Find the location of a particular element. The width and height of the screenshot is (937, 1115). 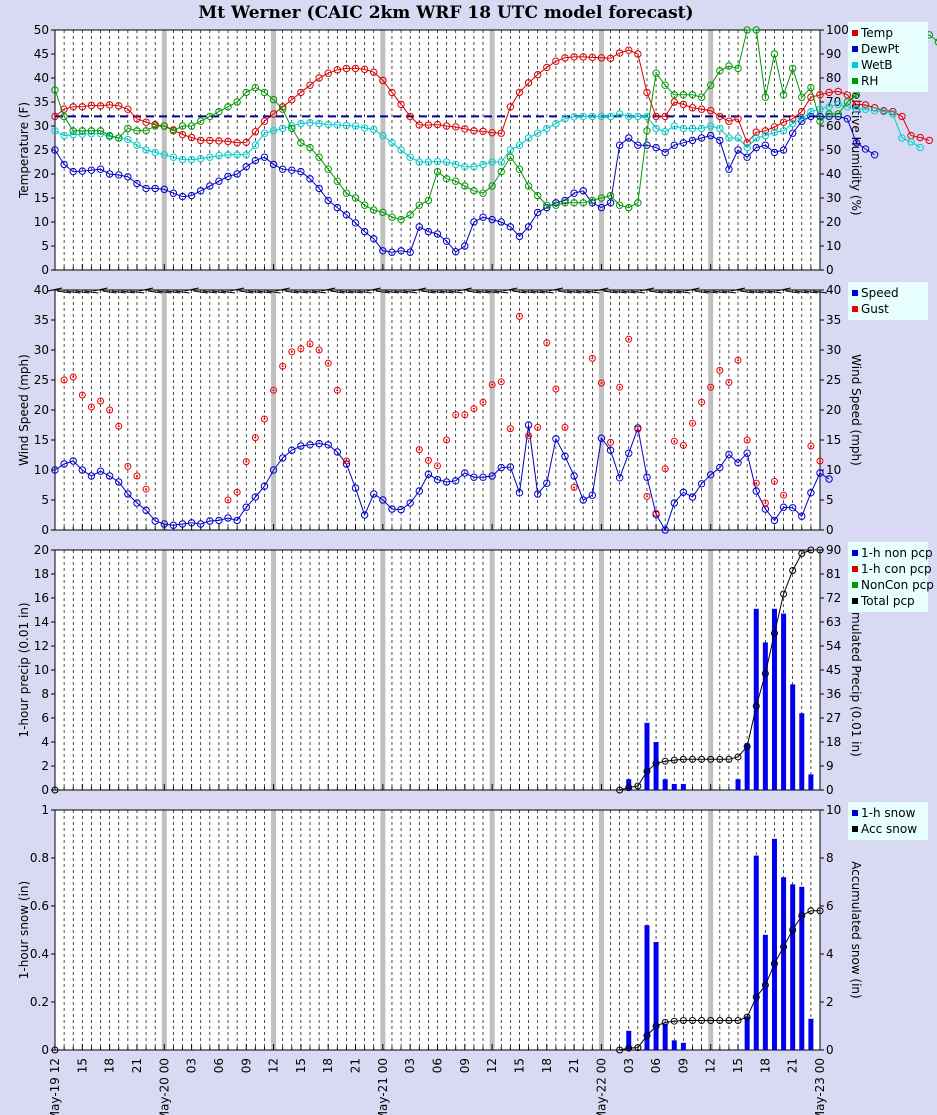

y-tick-label: 14 is located at coordinates (41, 622).